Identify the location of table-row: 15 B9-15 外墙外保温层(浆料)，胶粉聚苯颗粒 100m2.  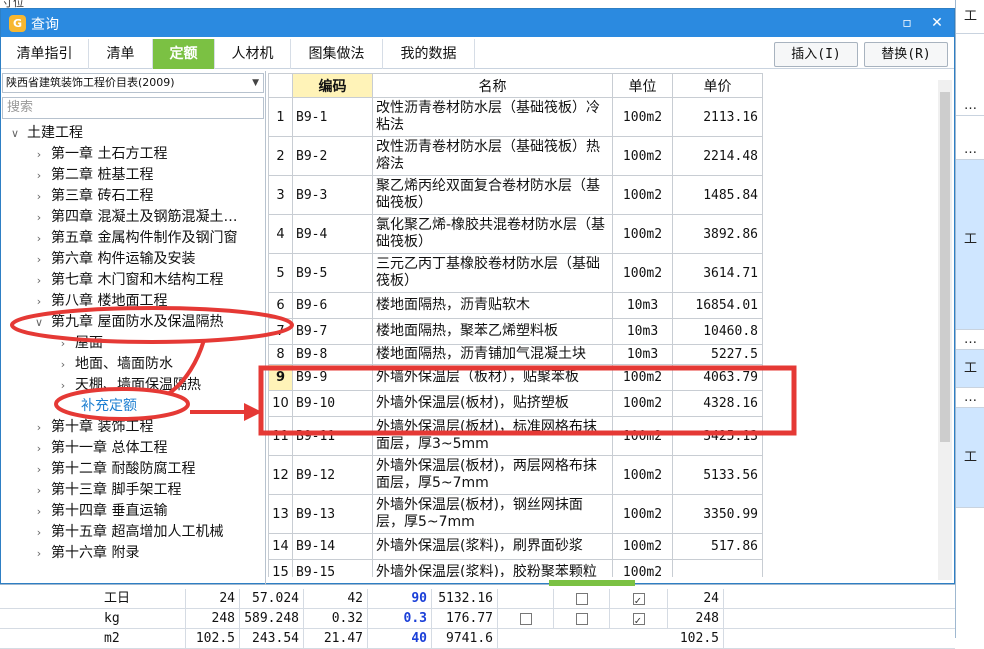
(515, 568).